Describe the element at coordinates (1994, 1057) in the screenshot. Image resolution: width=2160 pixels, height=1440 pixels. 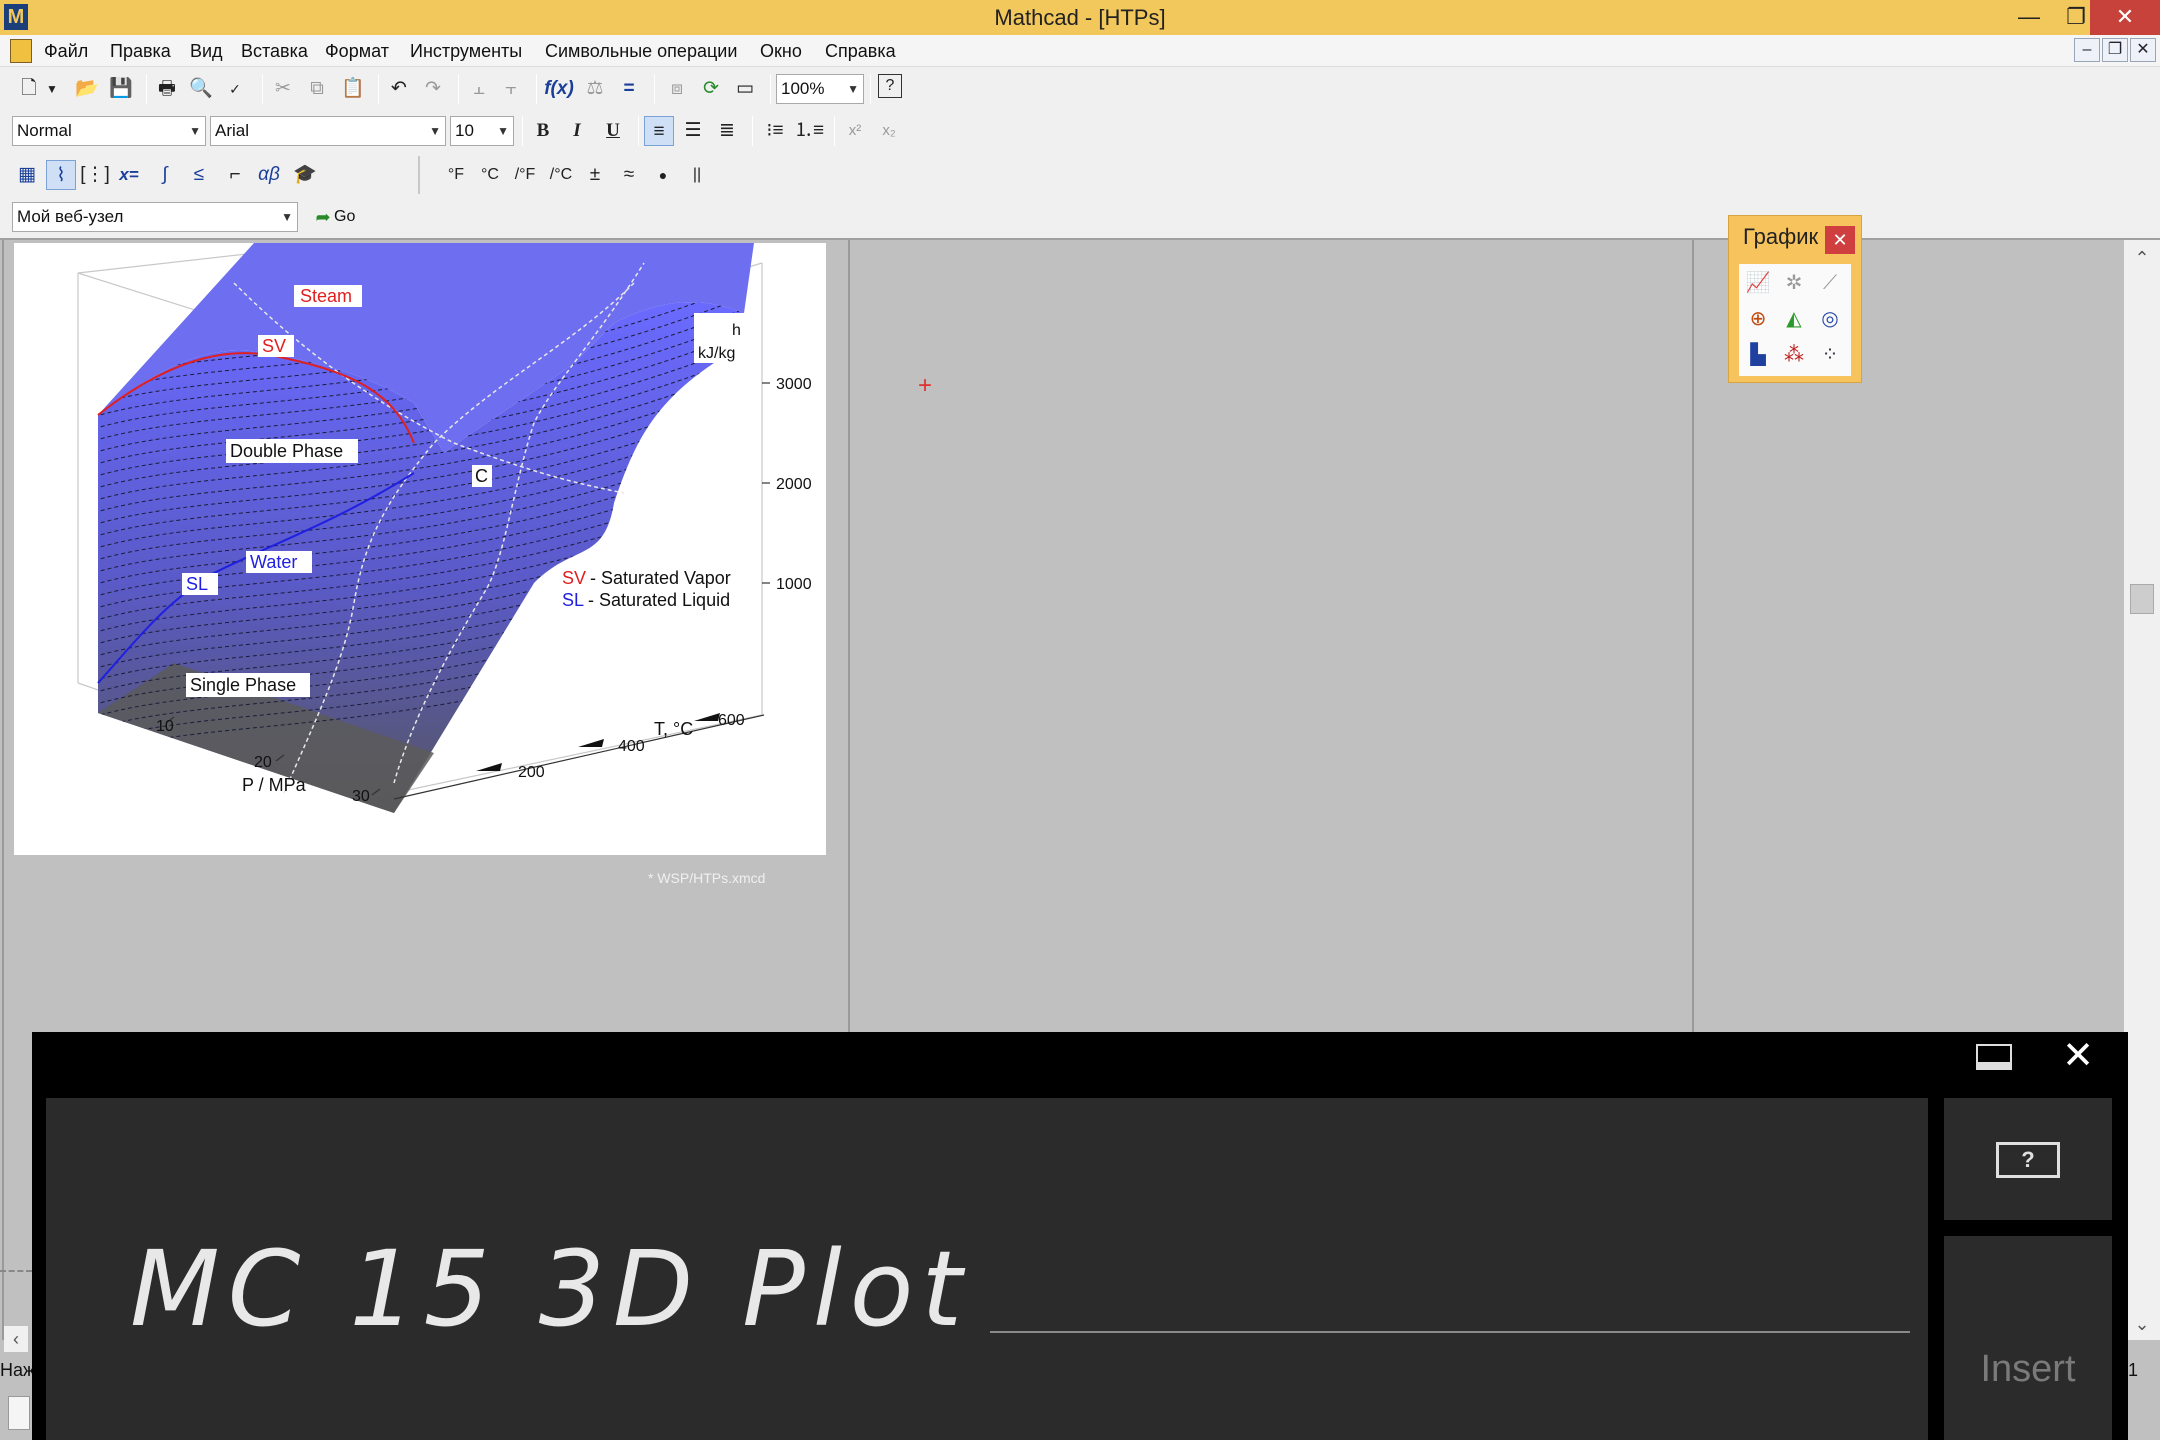
I see `dock-icon` at that location.